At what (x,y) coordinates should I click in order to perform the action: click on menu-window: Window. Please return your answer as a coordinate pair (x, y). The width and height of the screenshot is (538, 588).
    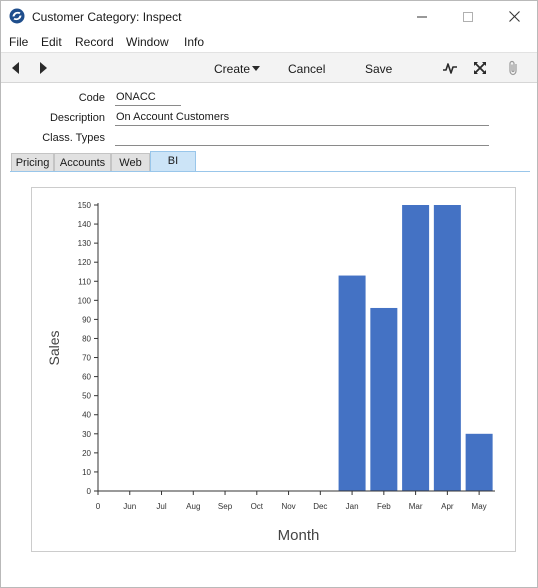
    Looking at the image, I should click on (147, 42).